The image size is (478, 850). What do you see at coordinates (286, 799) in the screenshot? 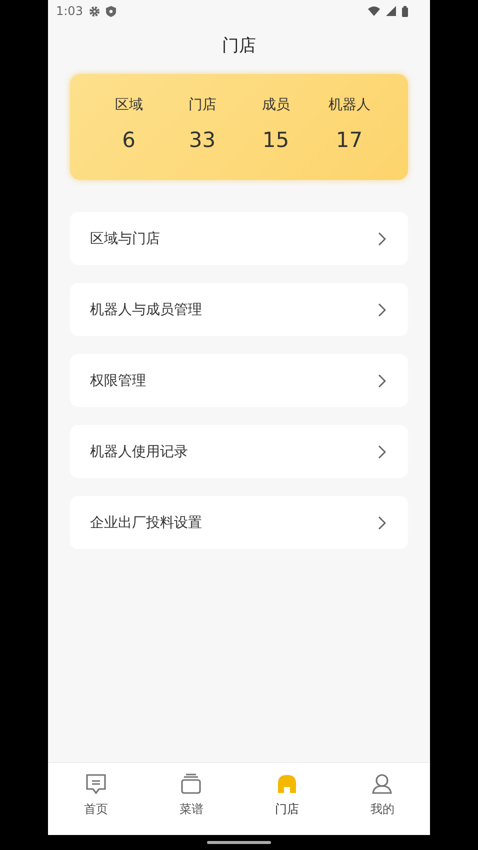
I see `nav-tab: 门店` at bounding box center [286, 799].